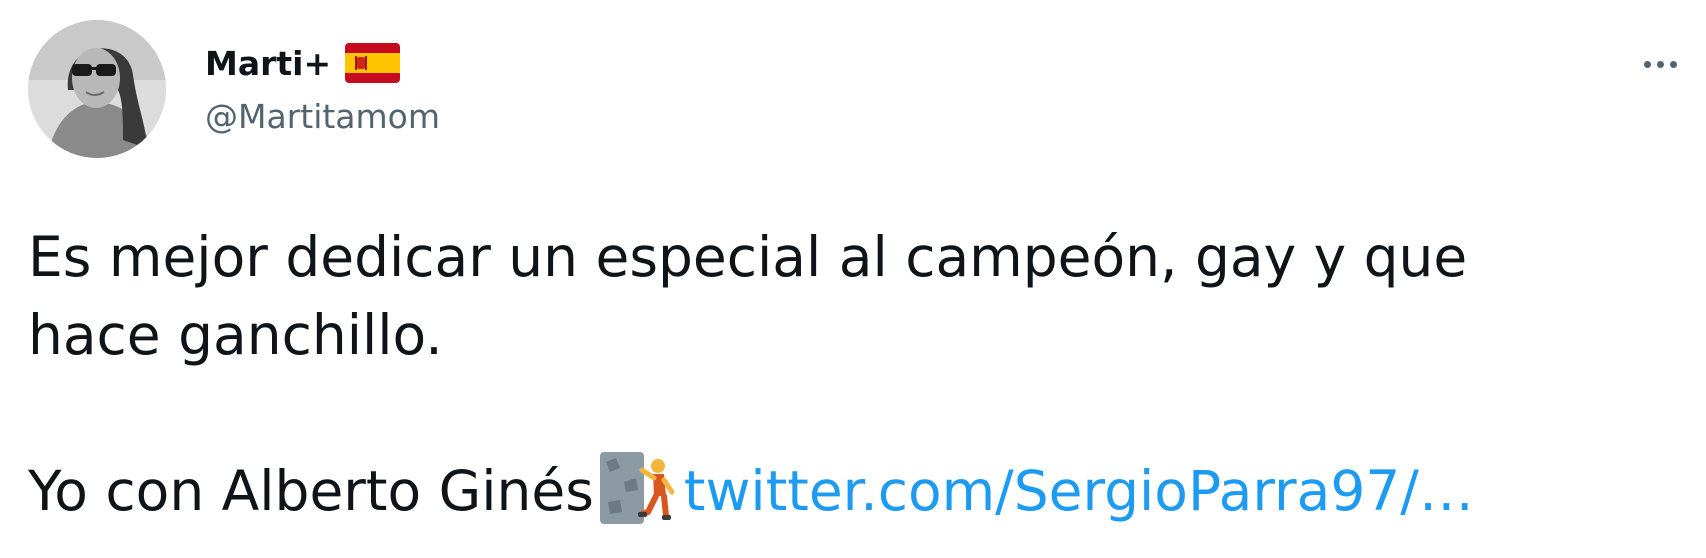  I want to click on author-name-row: Marti+, so click(303, 63).